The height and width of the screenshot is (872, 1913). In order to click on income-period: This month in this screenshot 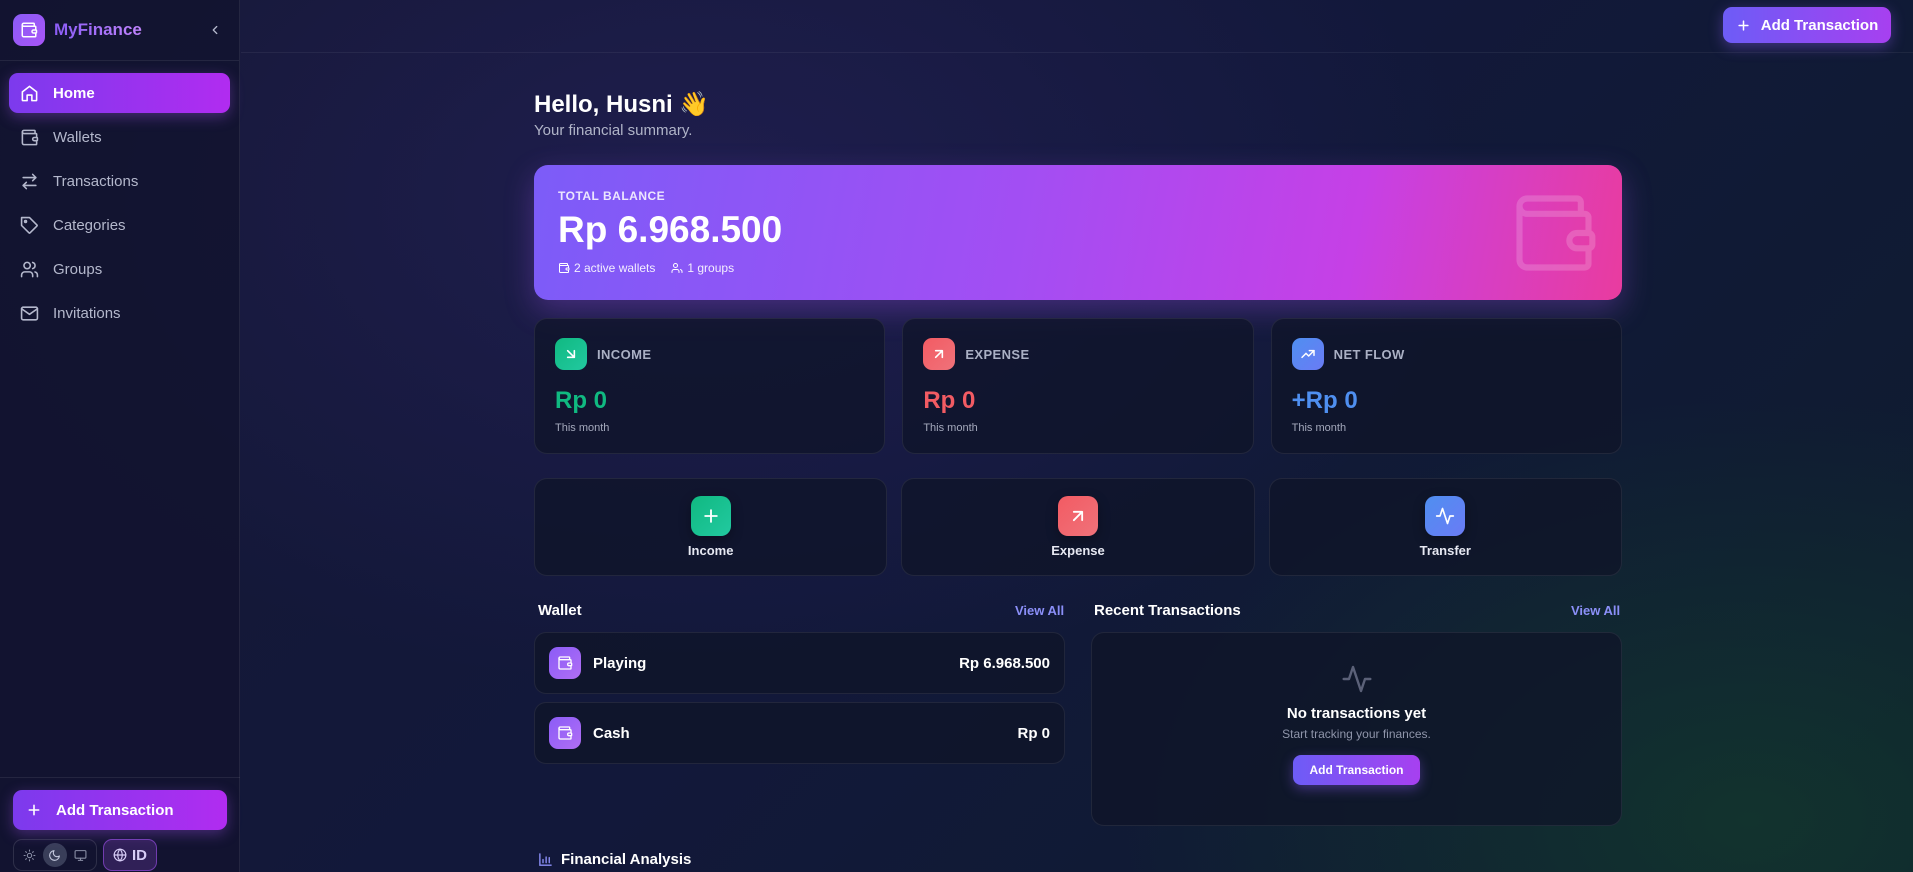, I will do `click(582, 428)`.